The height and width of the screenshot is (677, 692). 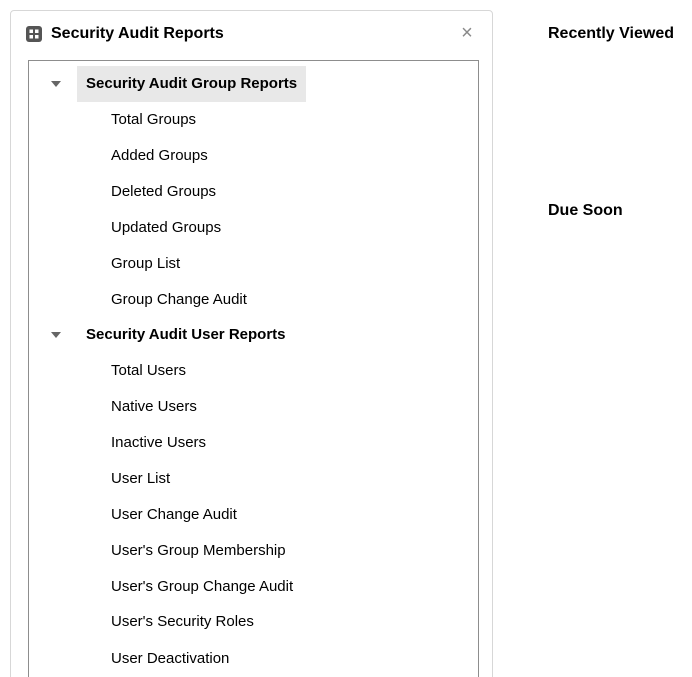 What do you see at coordinates (182, 622) in the screenshot?
I see `tree-item-users-security-roles: User's Security Roles` at bounding box center [182, 622].